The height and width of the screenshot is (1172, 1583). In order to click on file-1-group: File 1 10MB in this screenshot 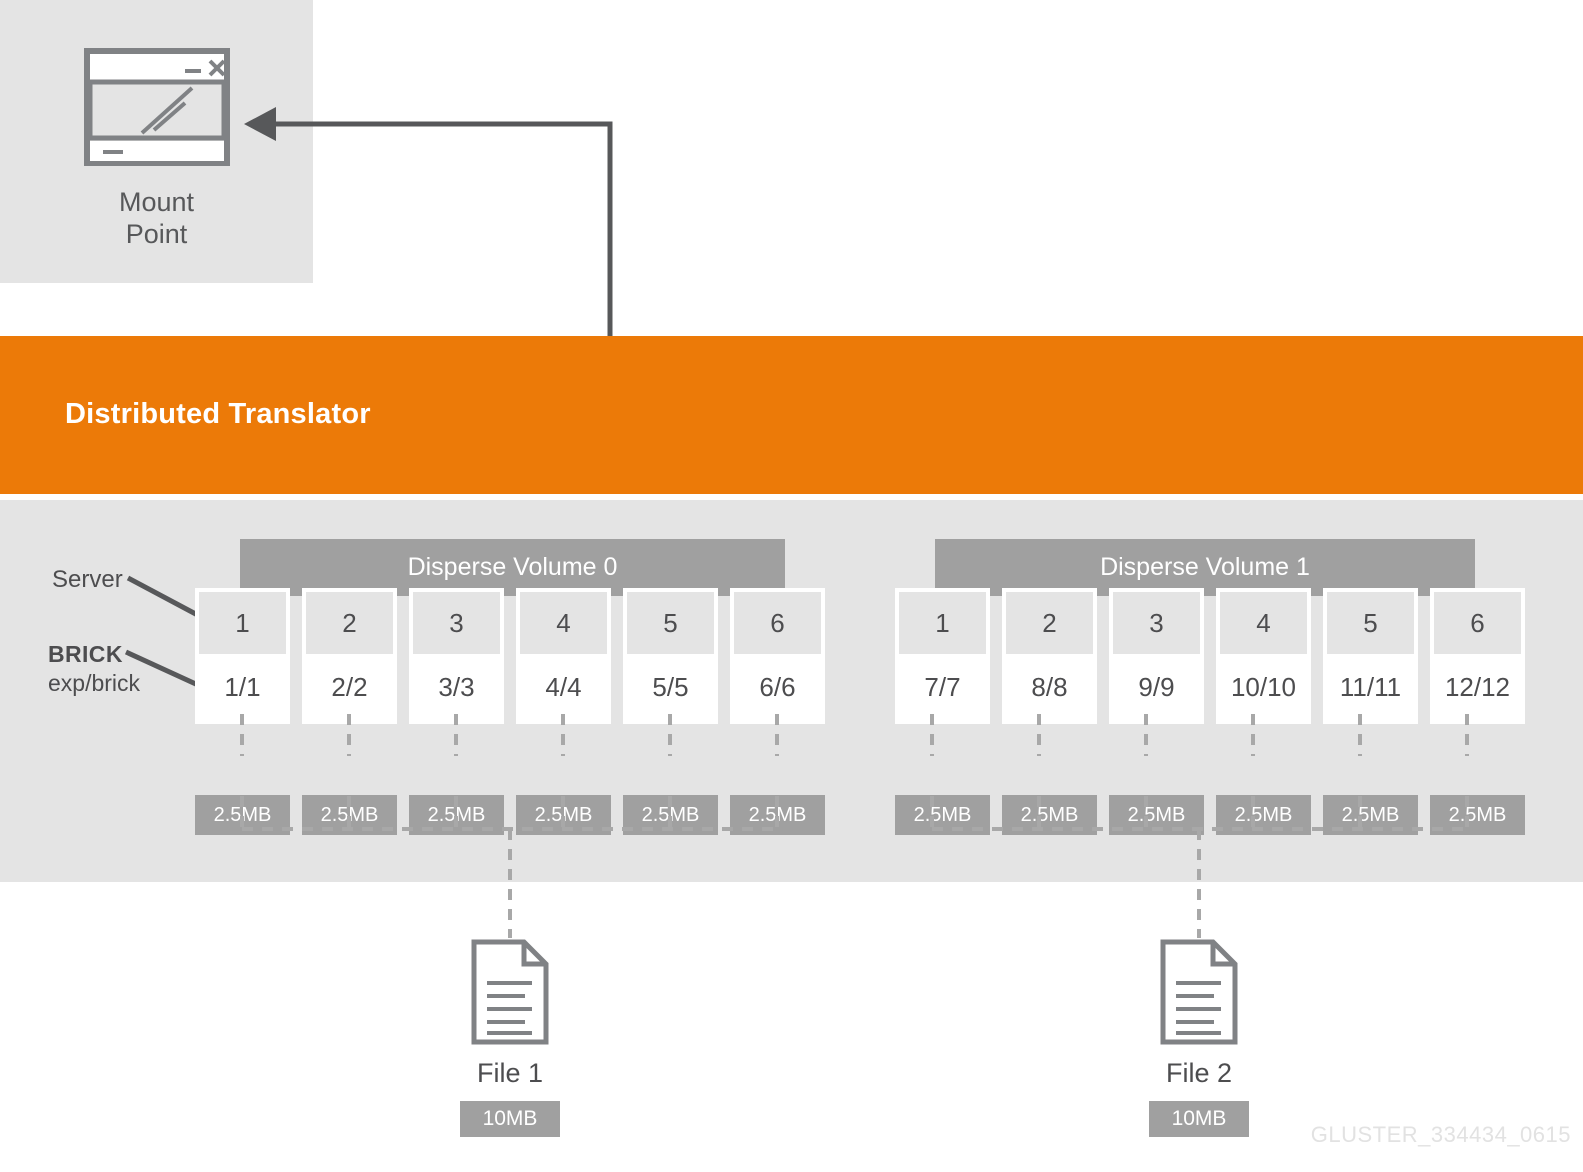, I will do `click(510, 1037)`.